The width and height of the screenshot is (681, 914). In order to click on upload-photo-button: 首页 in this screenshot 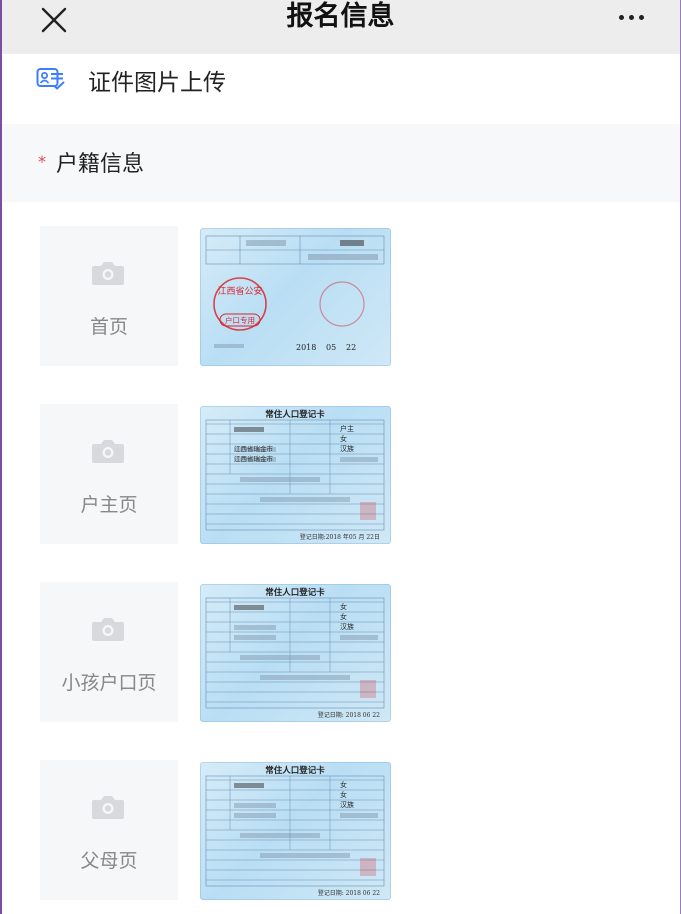, I will do `click(109, 296)`.